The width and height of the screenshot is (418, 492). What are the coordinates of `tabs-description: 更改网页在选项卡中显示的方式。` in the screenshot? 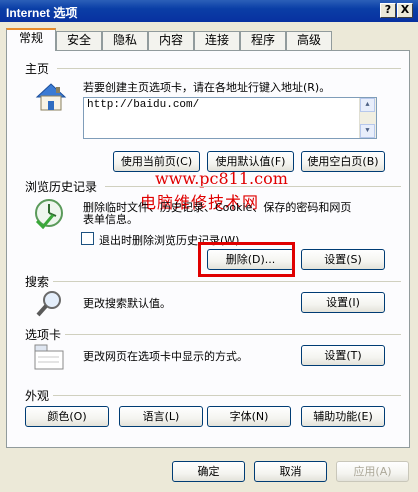 It's located at (165, 356).